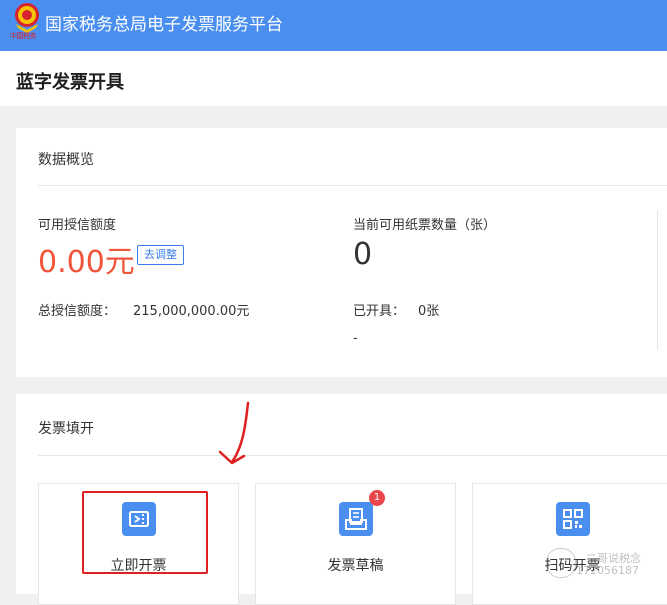  What do you see at coordinates (355, 338) in the screenshot?
I see `dash-value: -` at bounding box center [355, 338].